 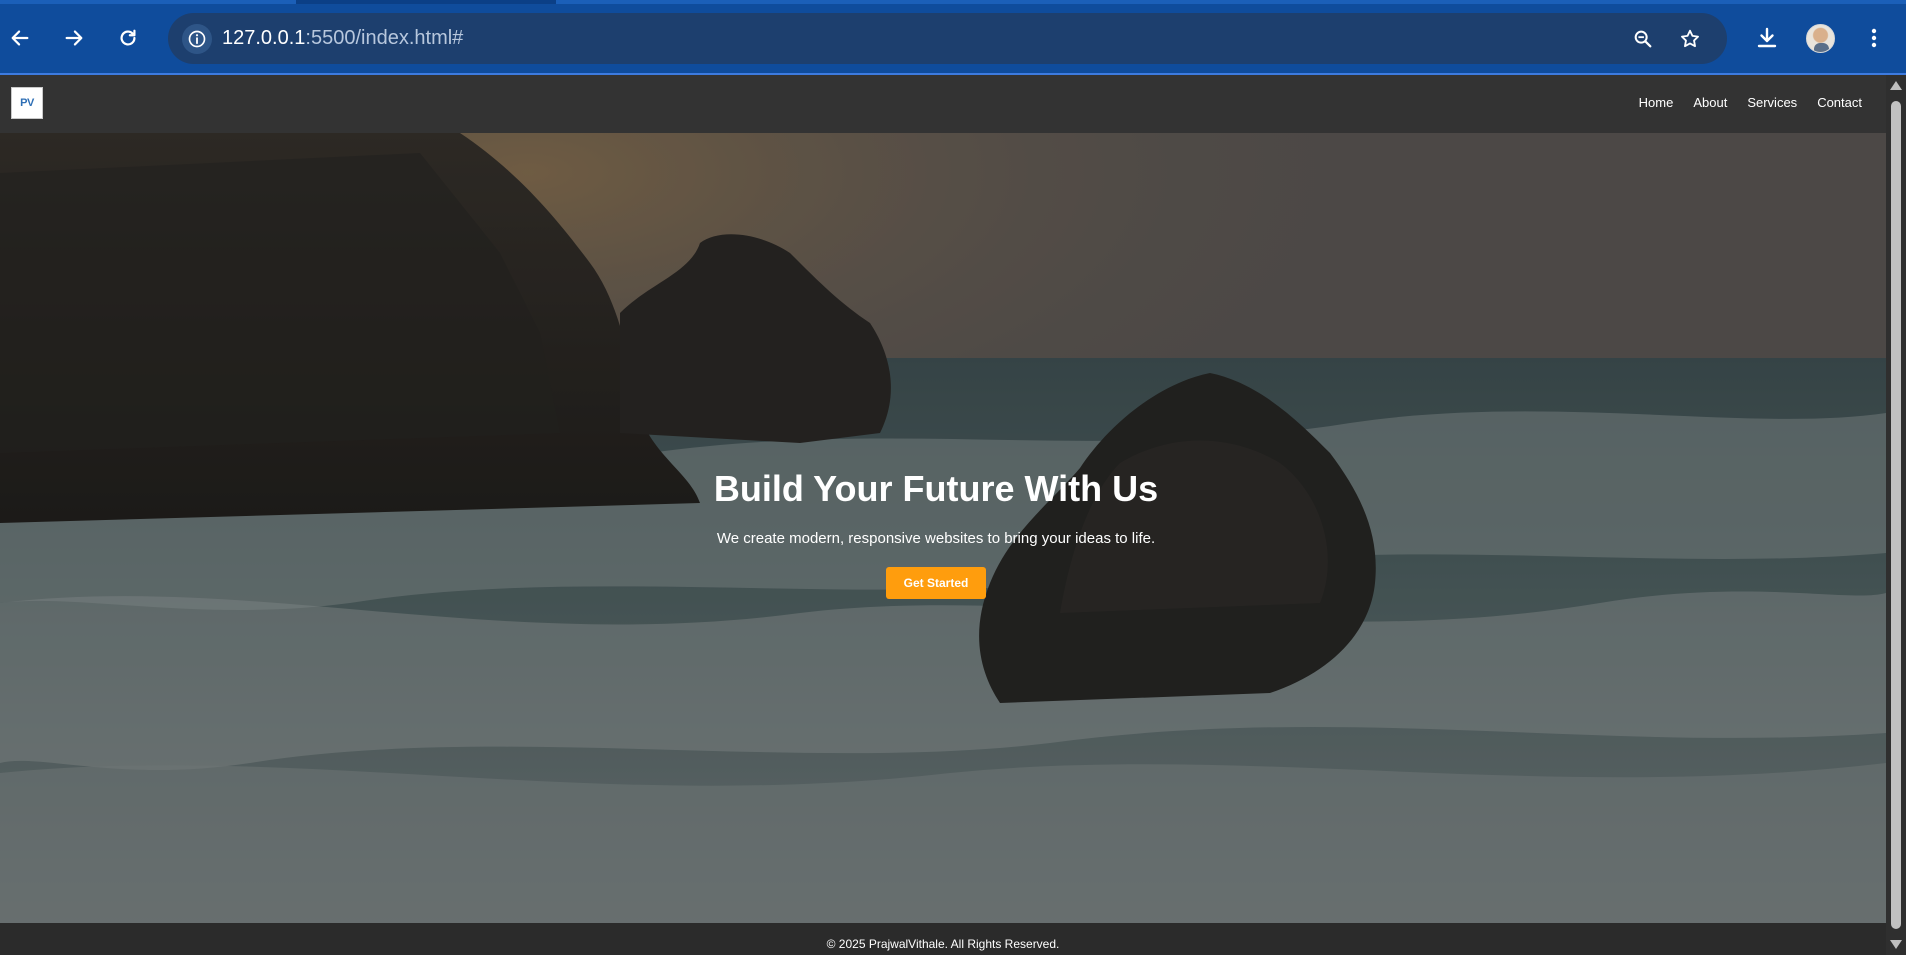 I want to click on url-host: 127.0.0.1, so click(x=264, y=38).